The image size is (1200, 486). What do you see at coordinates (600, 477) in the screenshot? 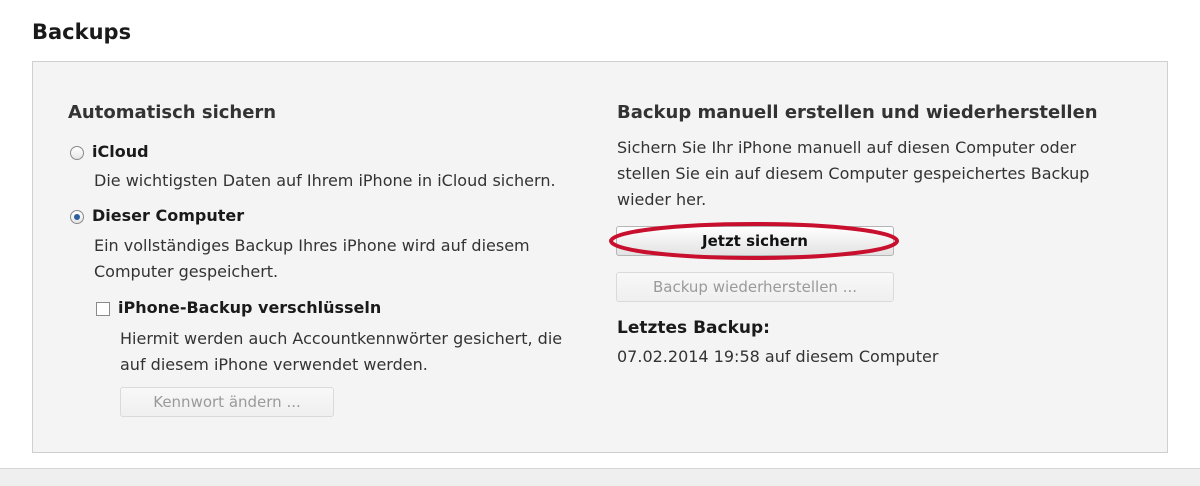
I see `bottom-band` at bounding box center [600, 477].